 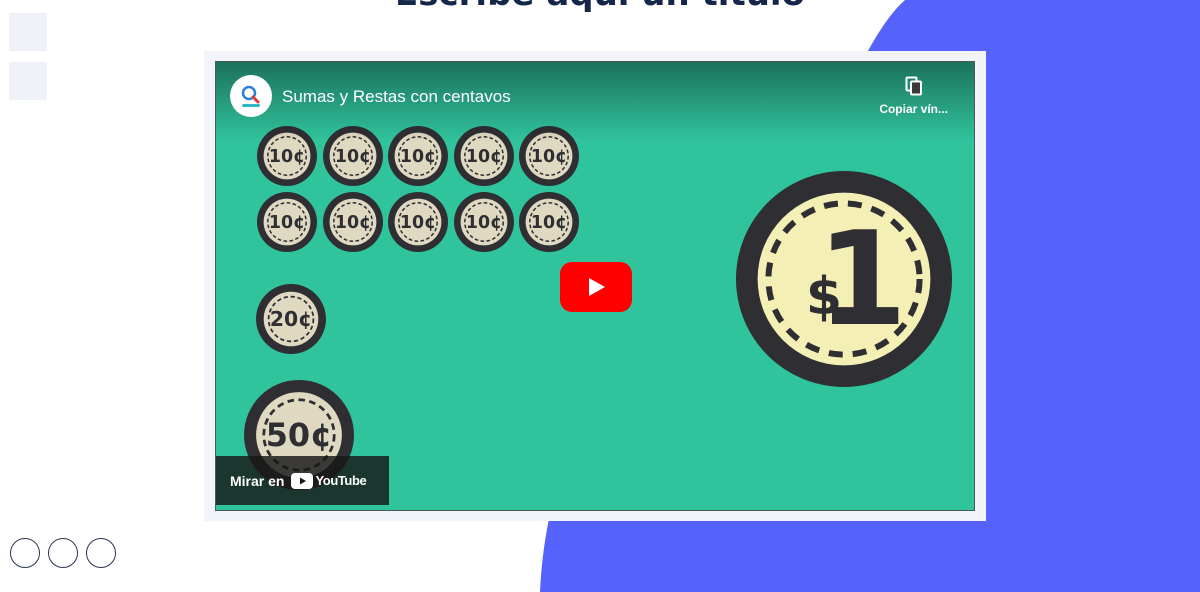 I want to click on page-title: Escribe aquí un título, so click(x=600, y=7).